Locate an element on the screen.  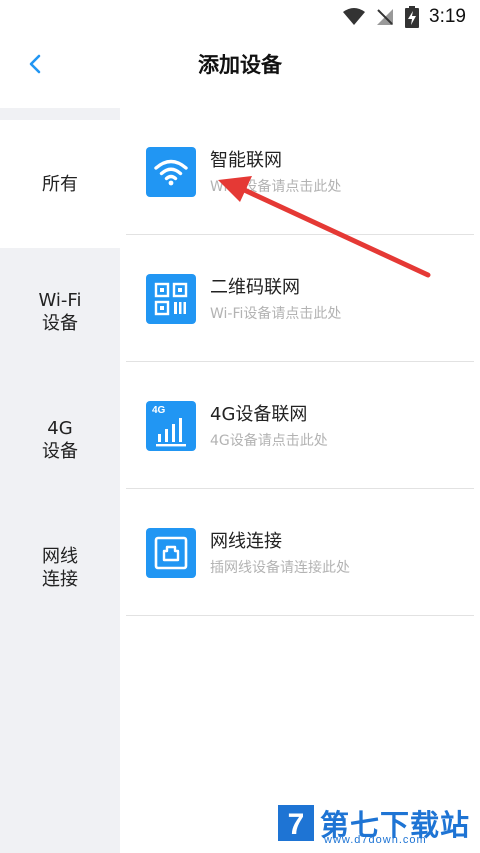
option-title: 4G设备联网 is located at coordinates (259, 414).